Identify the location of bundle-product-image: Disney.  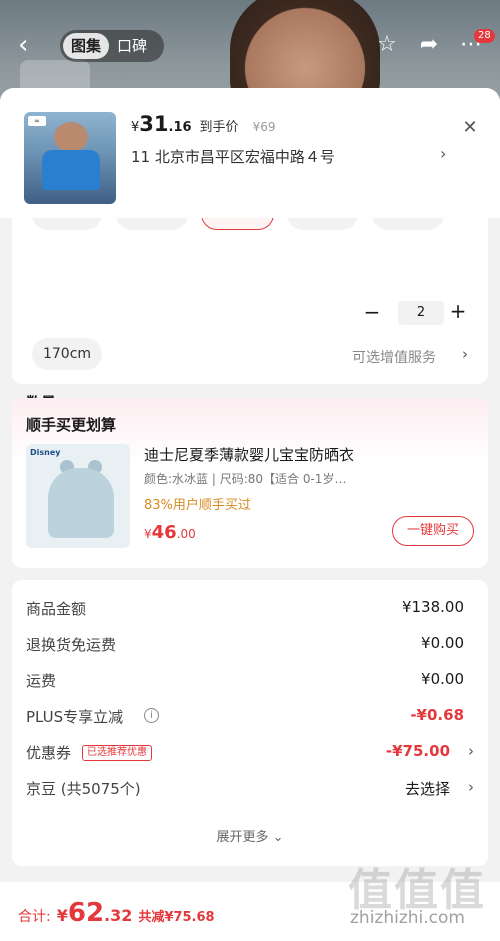
(78, 496).